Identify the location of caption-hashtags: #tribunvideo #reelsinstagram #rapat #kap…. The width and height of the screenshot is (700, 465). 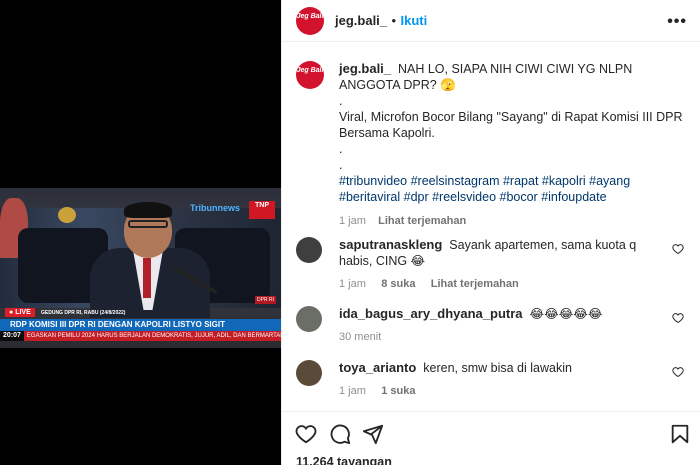
(514, 189).